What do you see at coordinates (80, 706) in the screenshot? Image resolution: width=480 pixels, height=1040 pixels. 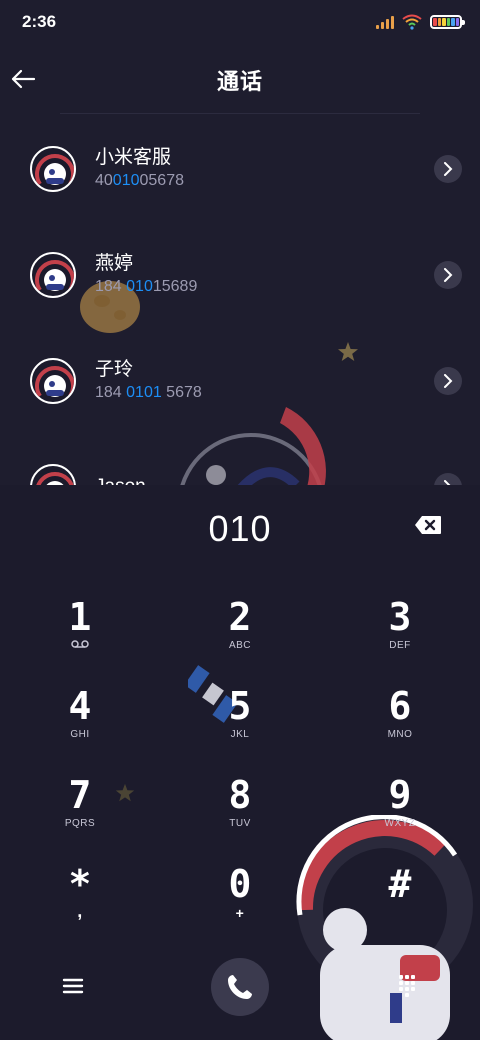 I see `key-digit: 4` at bounding box center [80, 706].